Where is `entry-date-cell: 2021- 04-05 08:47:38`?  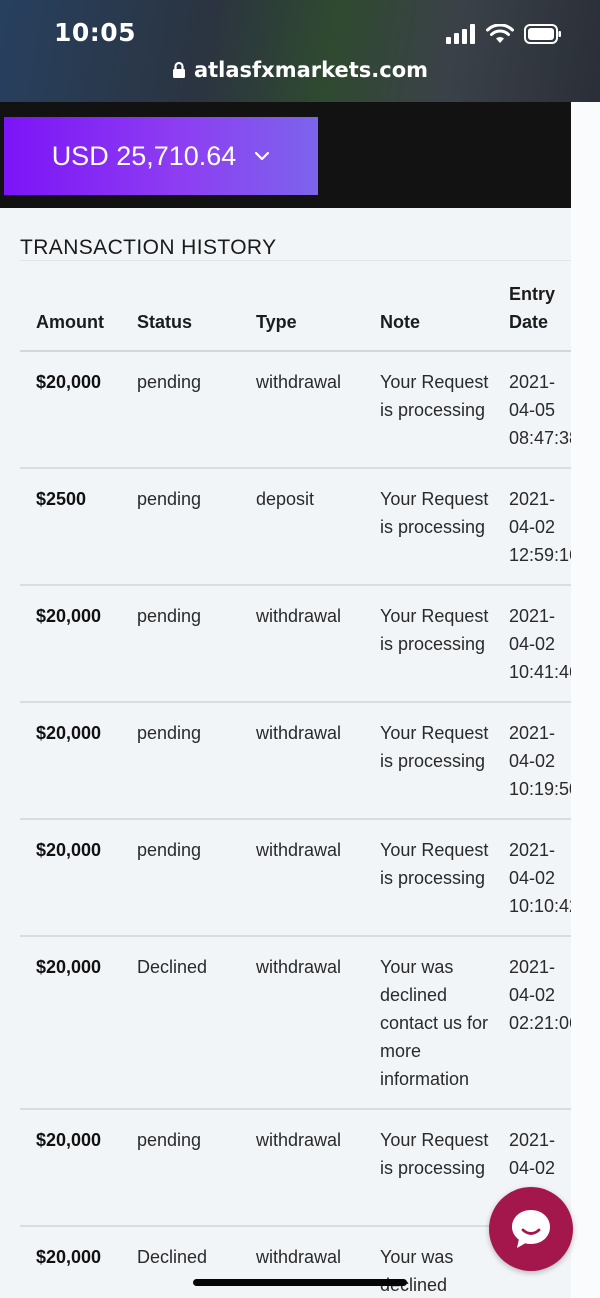
entry-date-cell: 2021- 04-05 08:47:38 is located at coordinates (540, 410).